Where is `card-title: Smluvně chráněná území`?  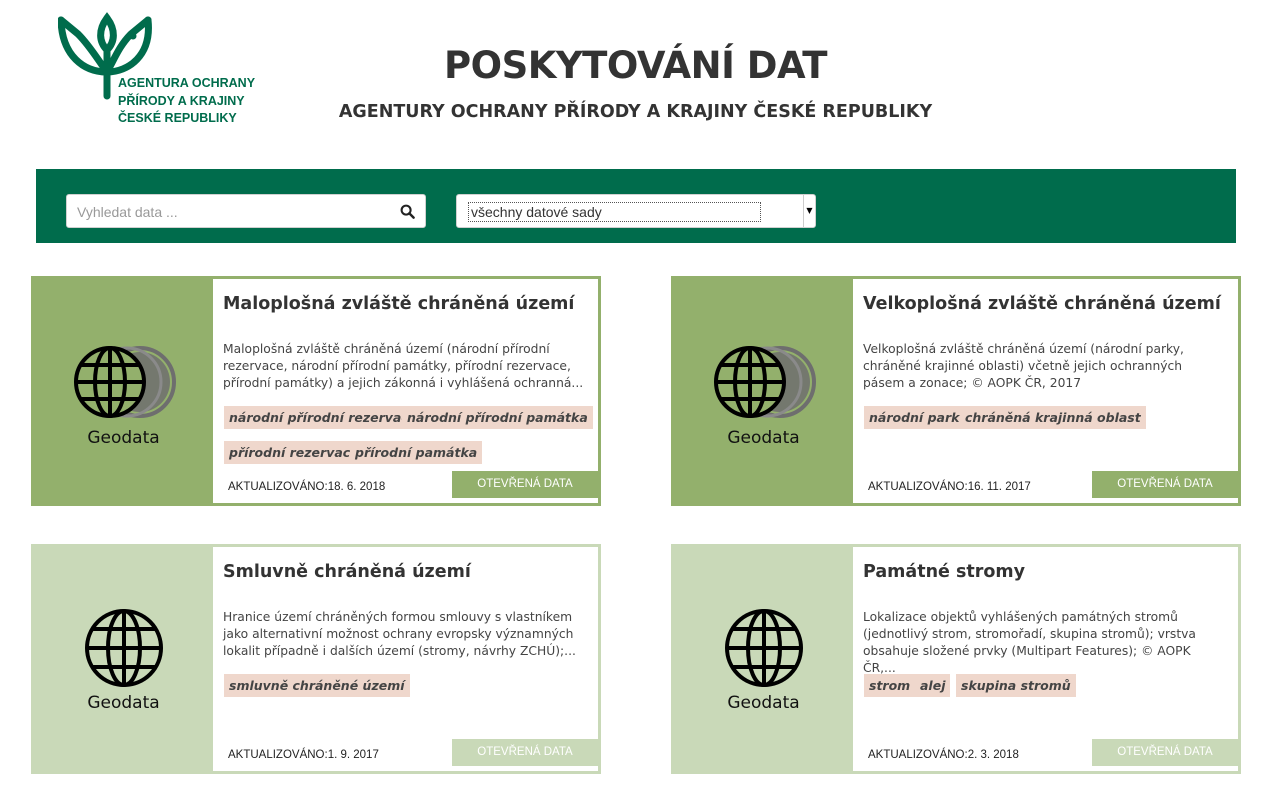
card-title: Smluvně chráněná území is located at coordinates (347, 572).